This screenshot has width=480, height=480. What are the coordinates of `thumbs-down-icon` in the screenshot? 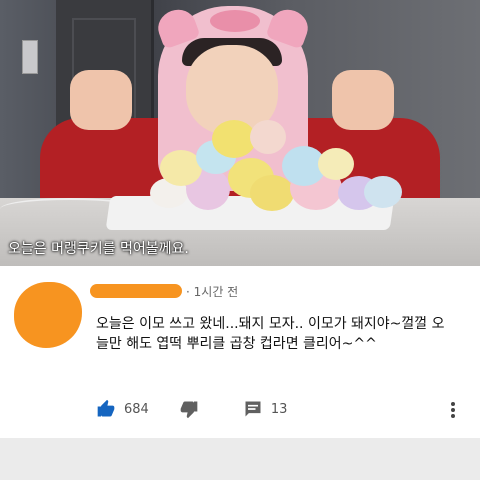 It's located at (189, 409).